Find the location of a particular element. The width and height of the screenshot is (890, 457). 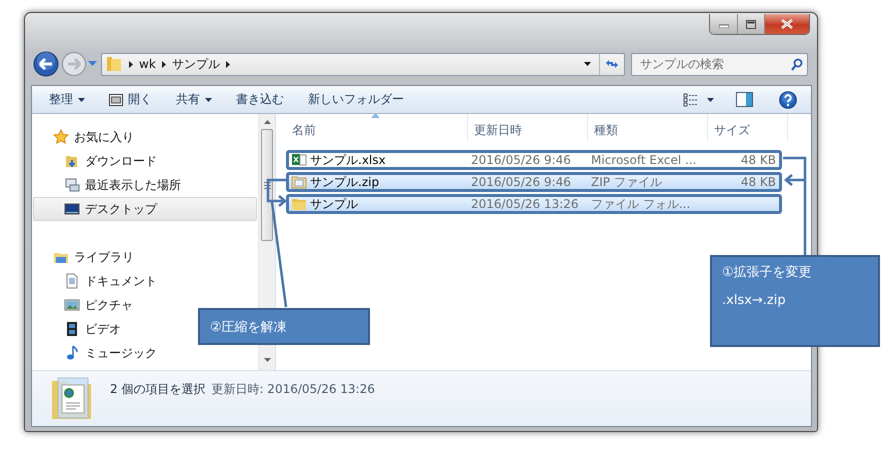

image-icon is located at coordinates (72, 305).